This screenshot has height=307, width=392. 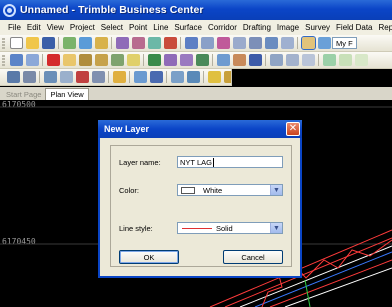 What do you see at coordinates (170, 60) in the screenshot?
I see `filter-icon` at bounding box center [170, 60].